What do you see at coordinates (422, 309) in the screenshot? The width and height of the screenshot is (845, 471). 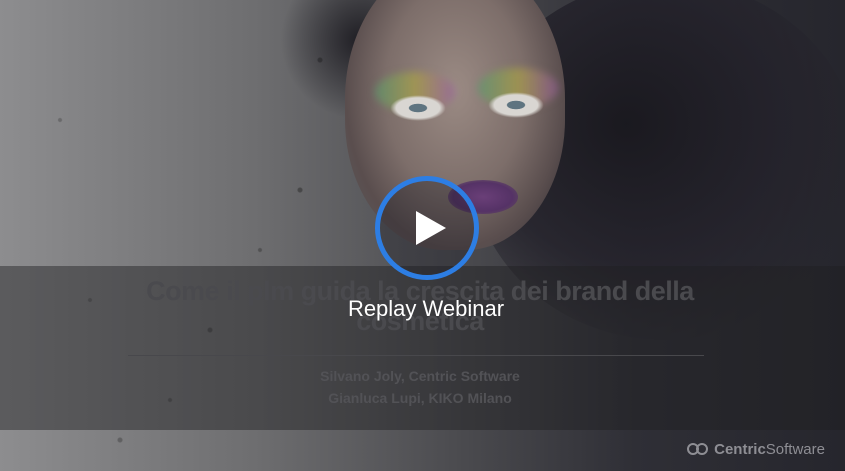 I see `replay-webinar-label: Replay Webinar` at bounding box center [422, 309].